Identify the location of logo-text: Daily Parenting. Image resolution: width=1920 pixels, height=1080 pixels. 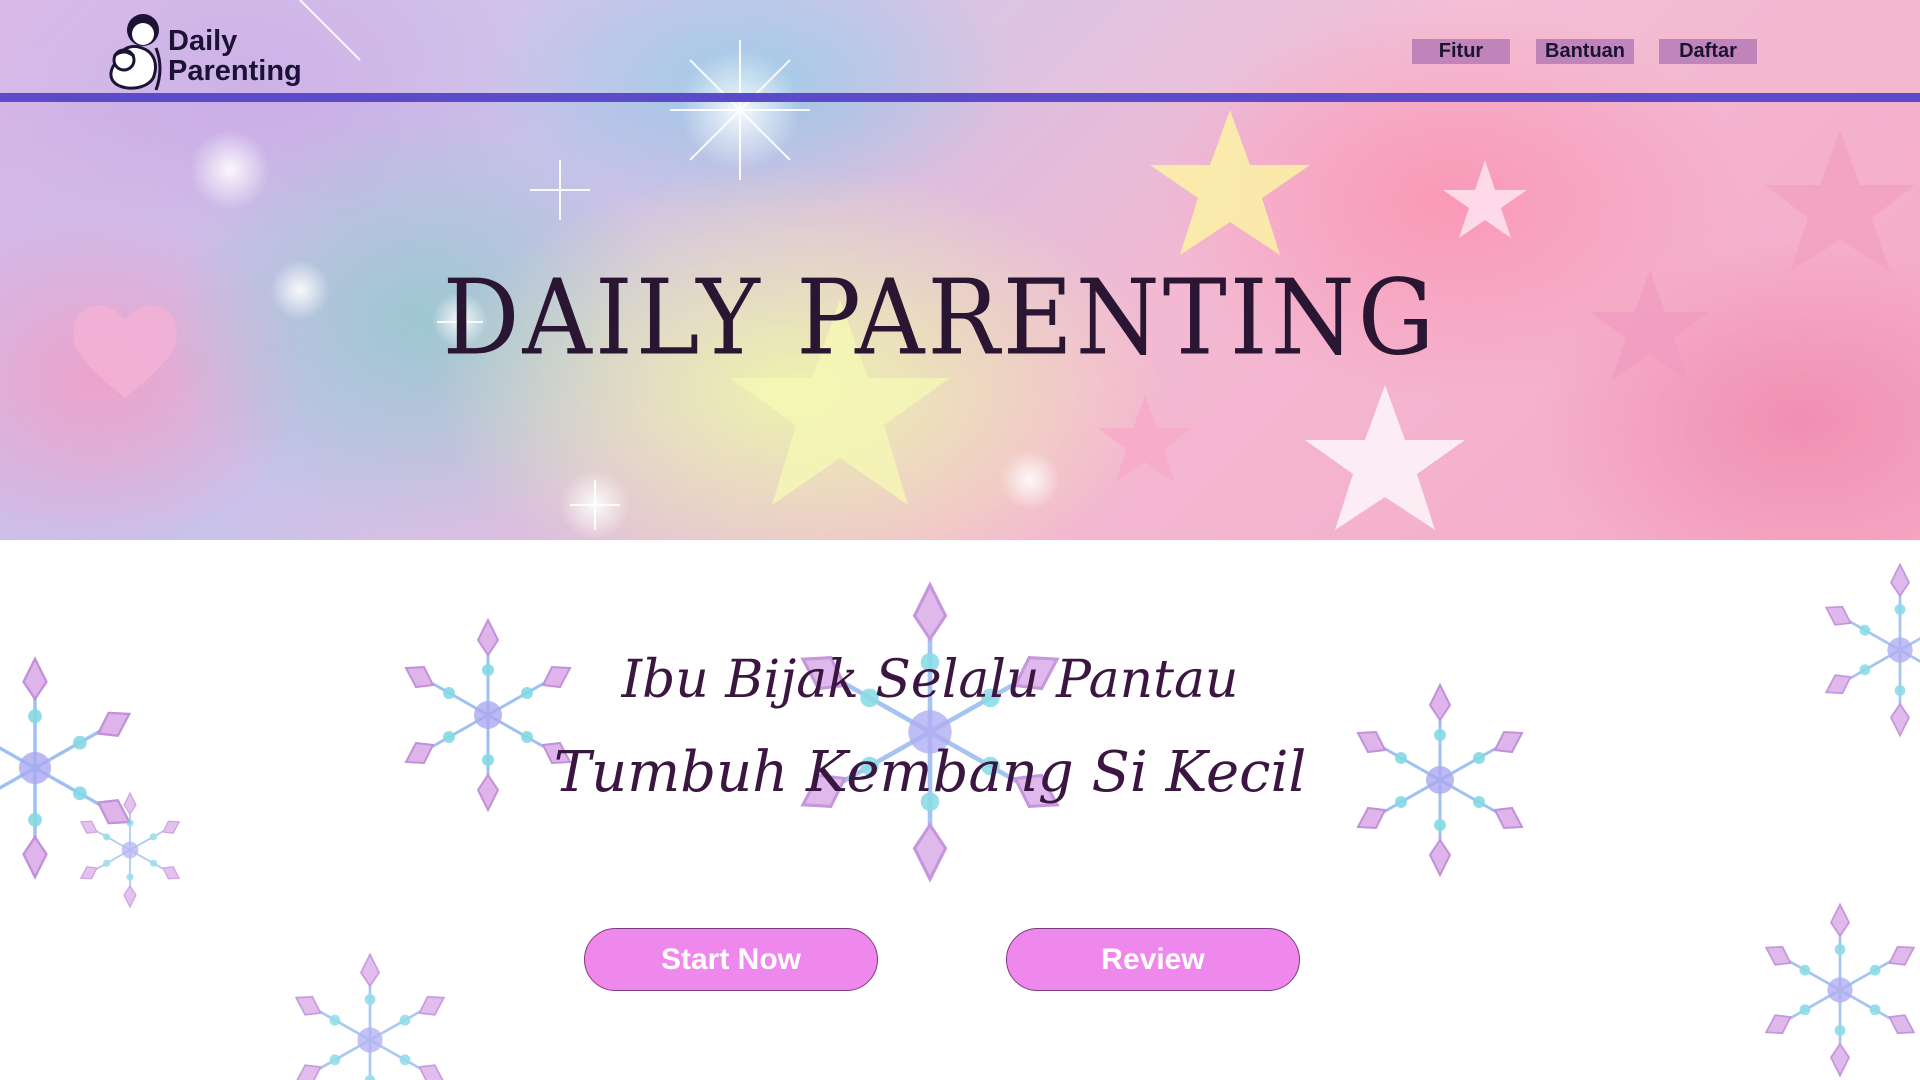
(235, 56).